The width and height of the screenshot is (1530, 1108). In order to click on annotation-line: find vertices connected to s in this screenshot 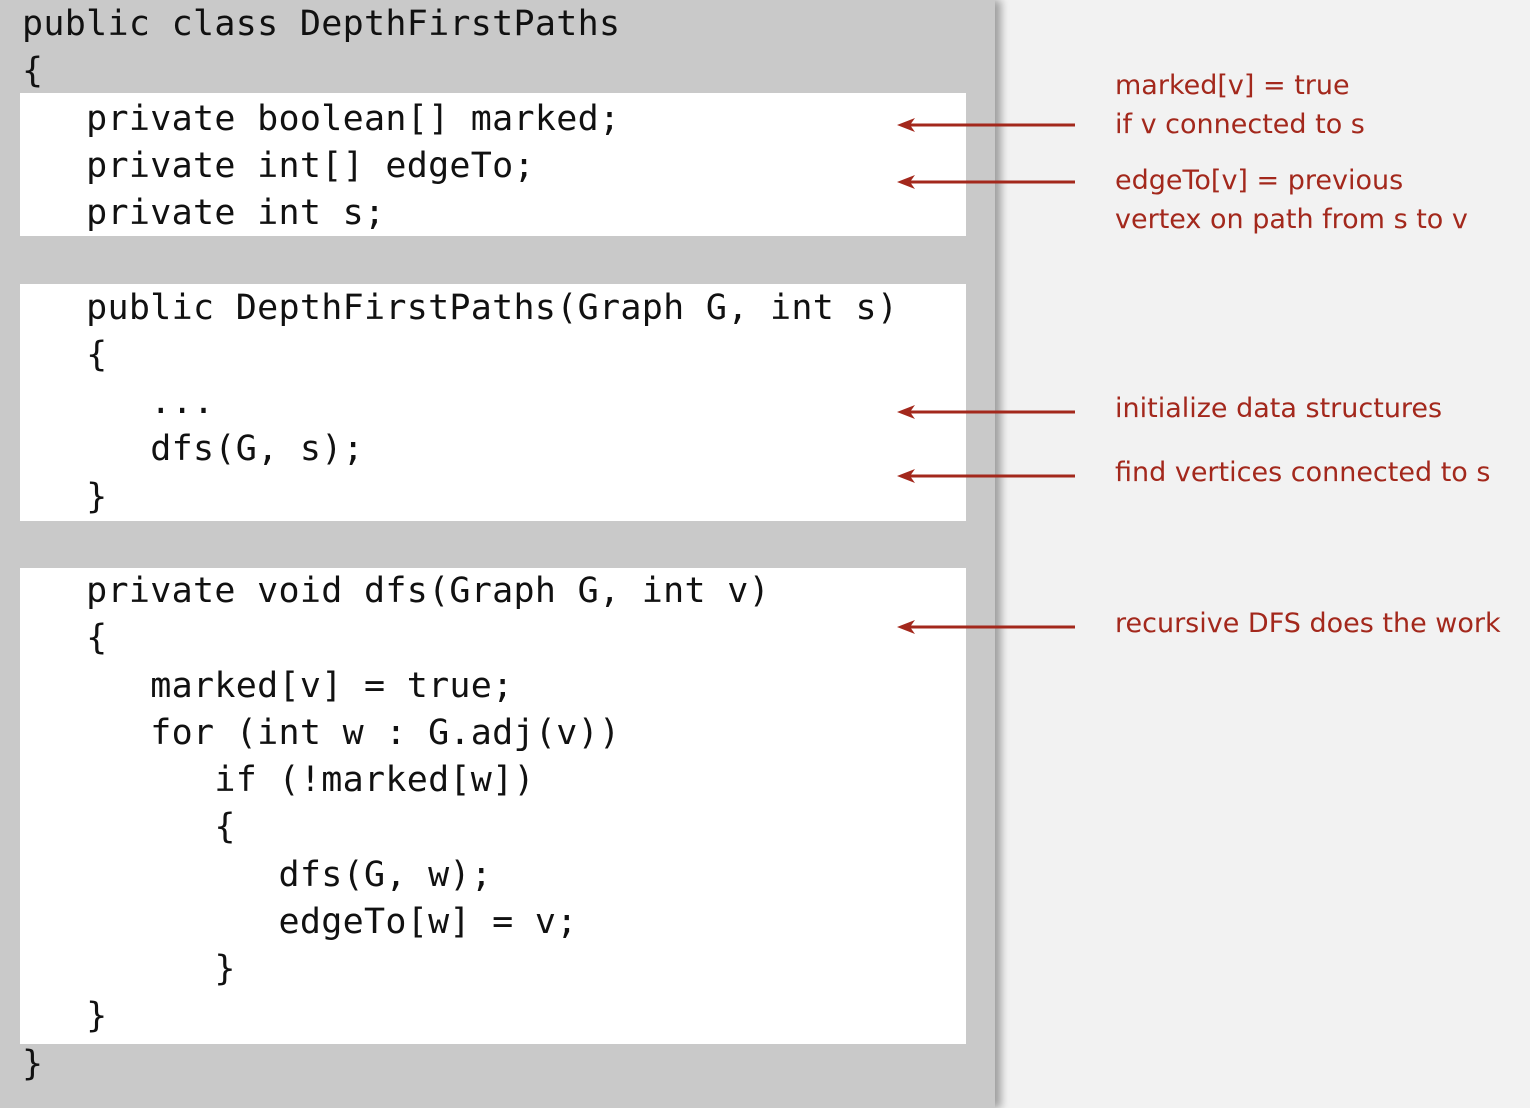, I will do `click(1303, 472)`.